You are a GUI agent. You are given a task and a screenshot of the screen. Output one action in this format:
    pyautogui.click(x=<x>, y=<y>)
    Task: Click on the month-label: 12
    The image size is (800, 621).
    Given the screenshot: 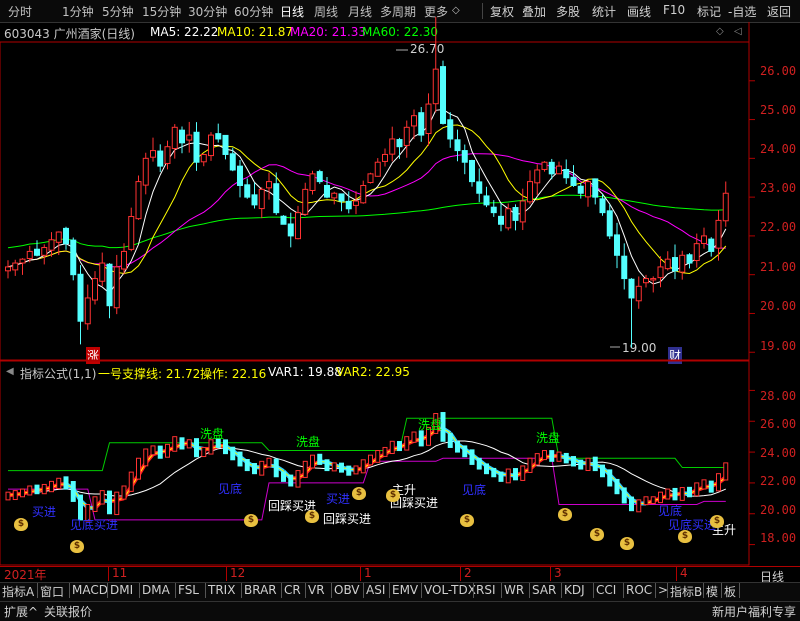 What is the action you would take?
    pyautogui.click(x=238, y=573)
    